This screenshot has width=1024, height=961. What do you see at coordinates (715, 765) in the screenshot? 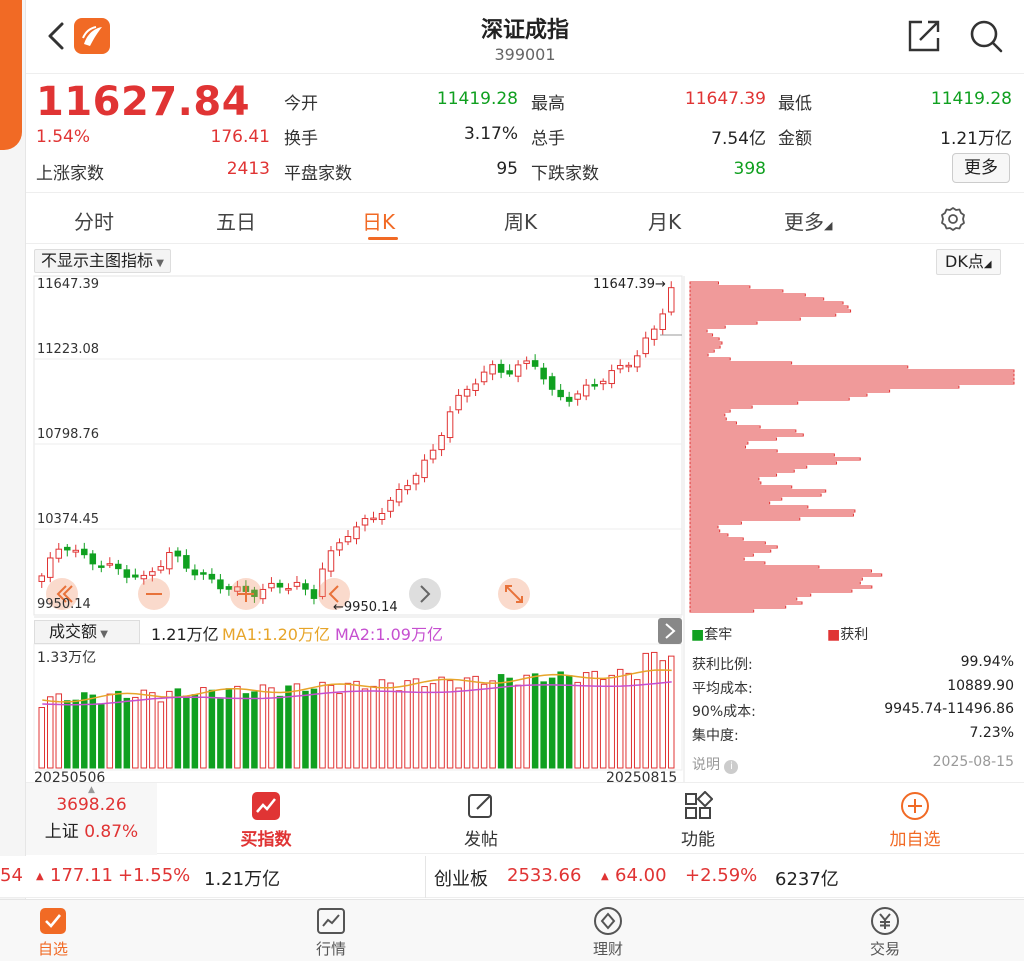
I see `chip-note-button: 说明 i` at bounding box center [715, 765].